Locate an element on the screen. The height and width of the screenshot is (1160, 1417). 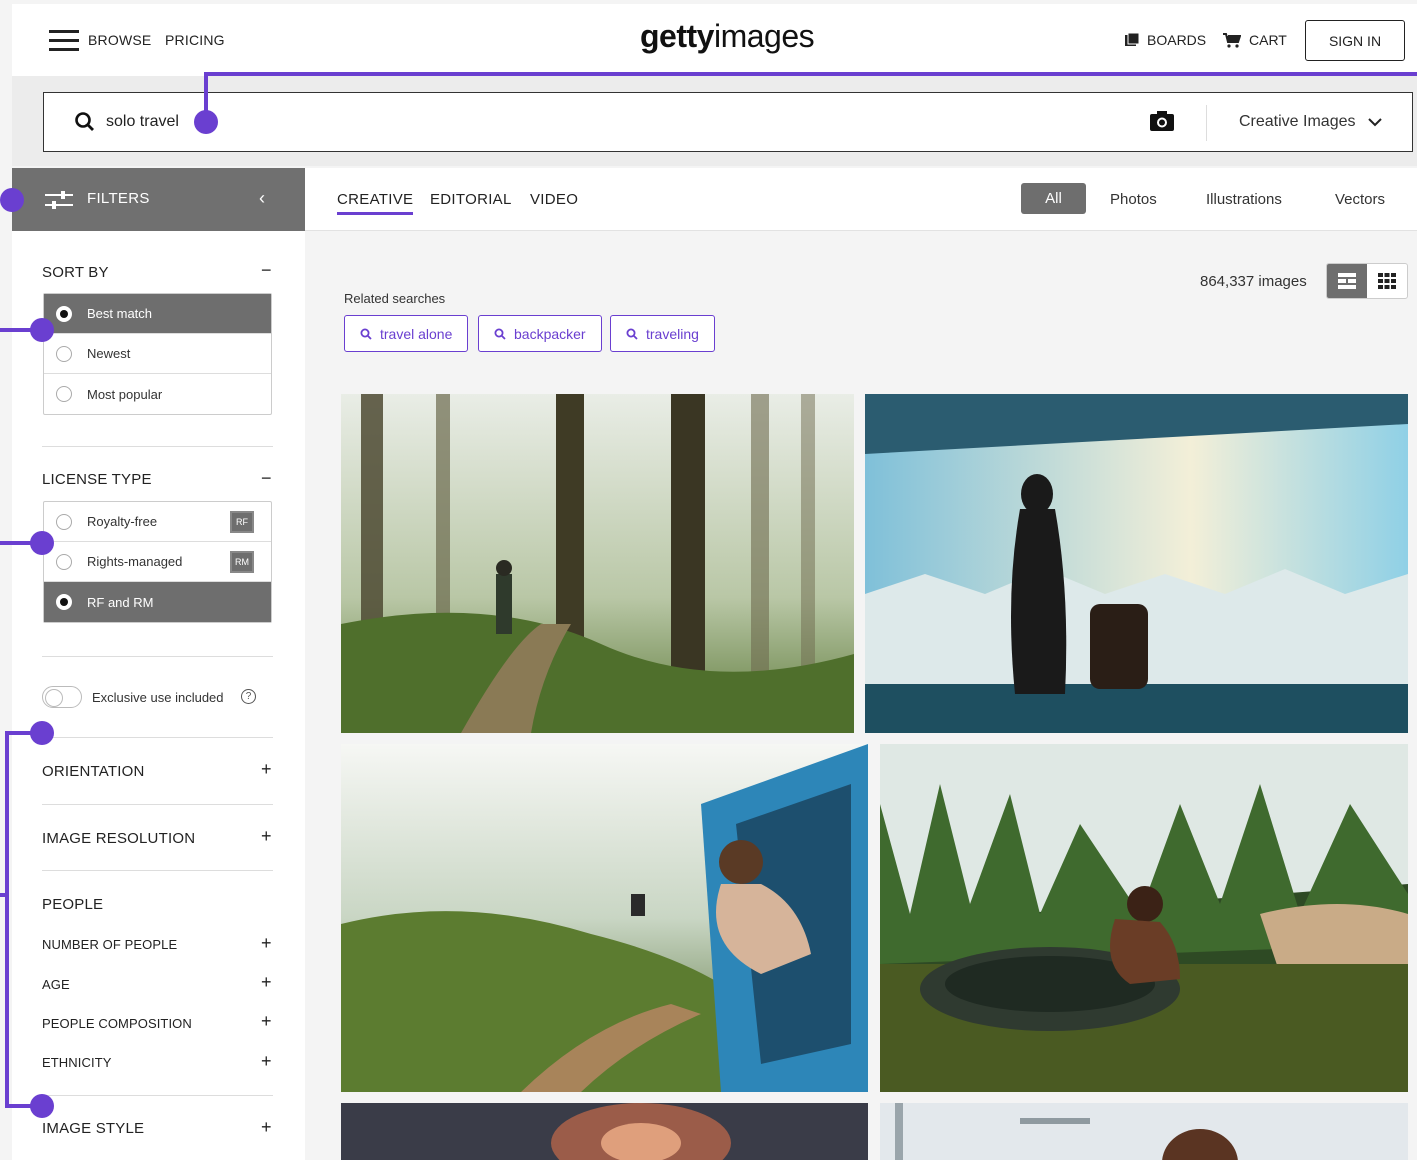
search-scope-label: Creative Images is located at coordinates (1297, 121).